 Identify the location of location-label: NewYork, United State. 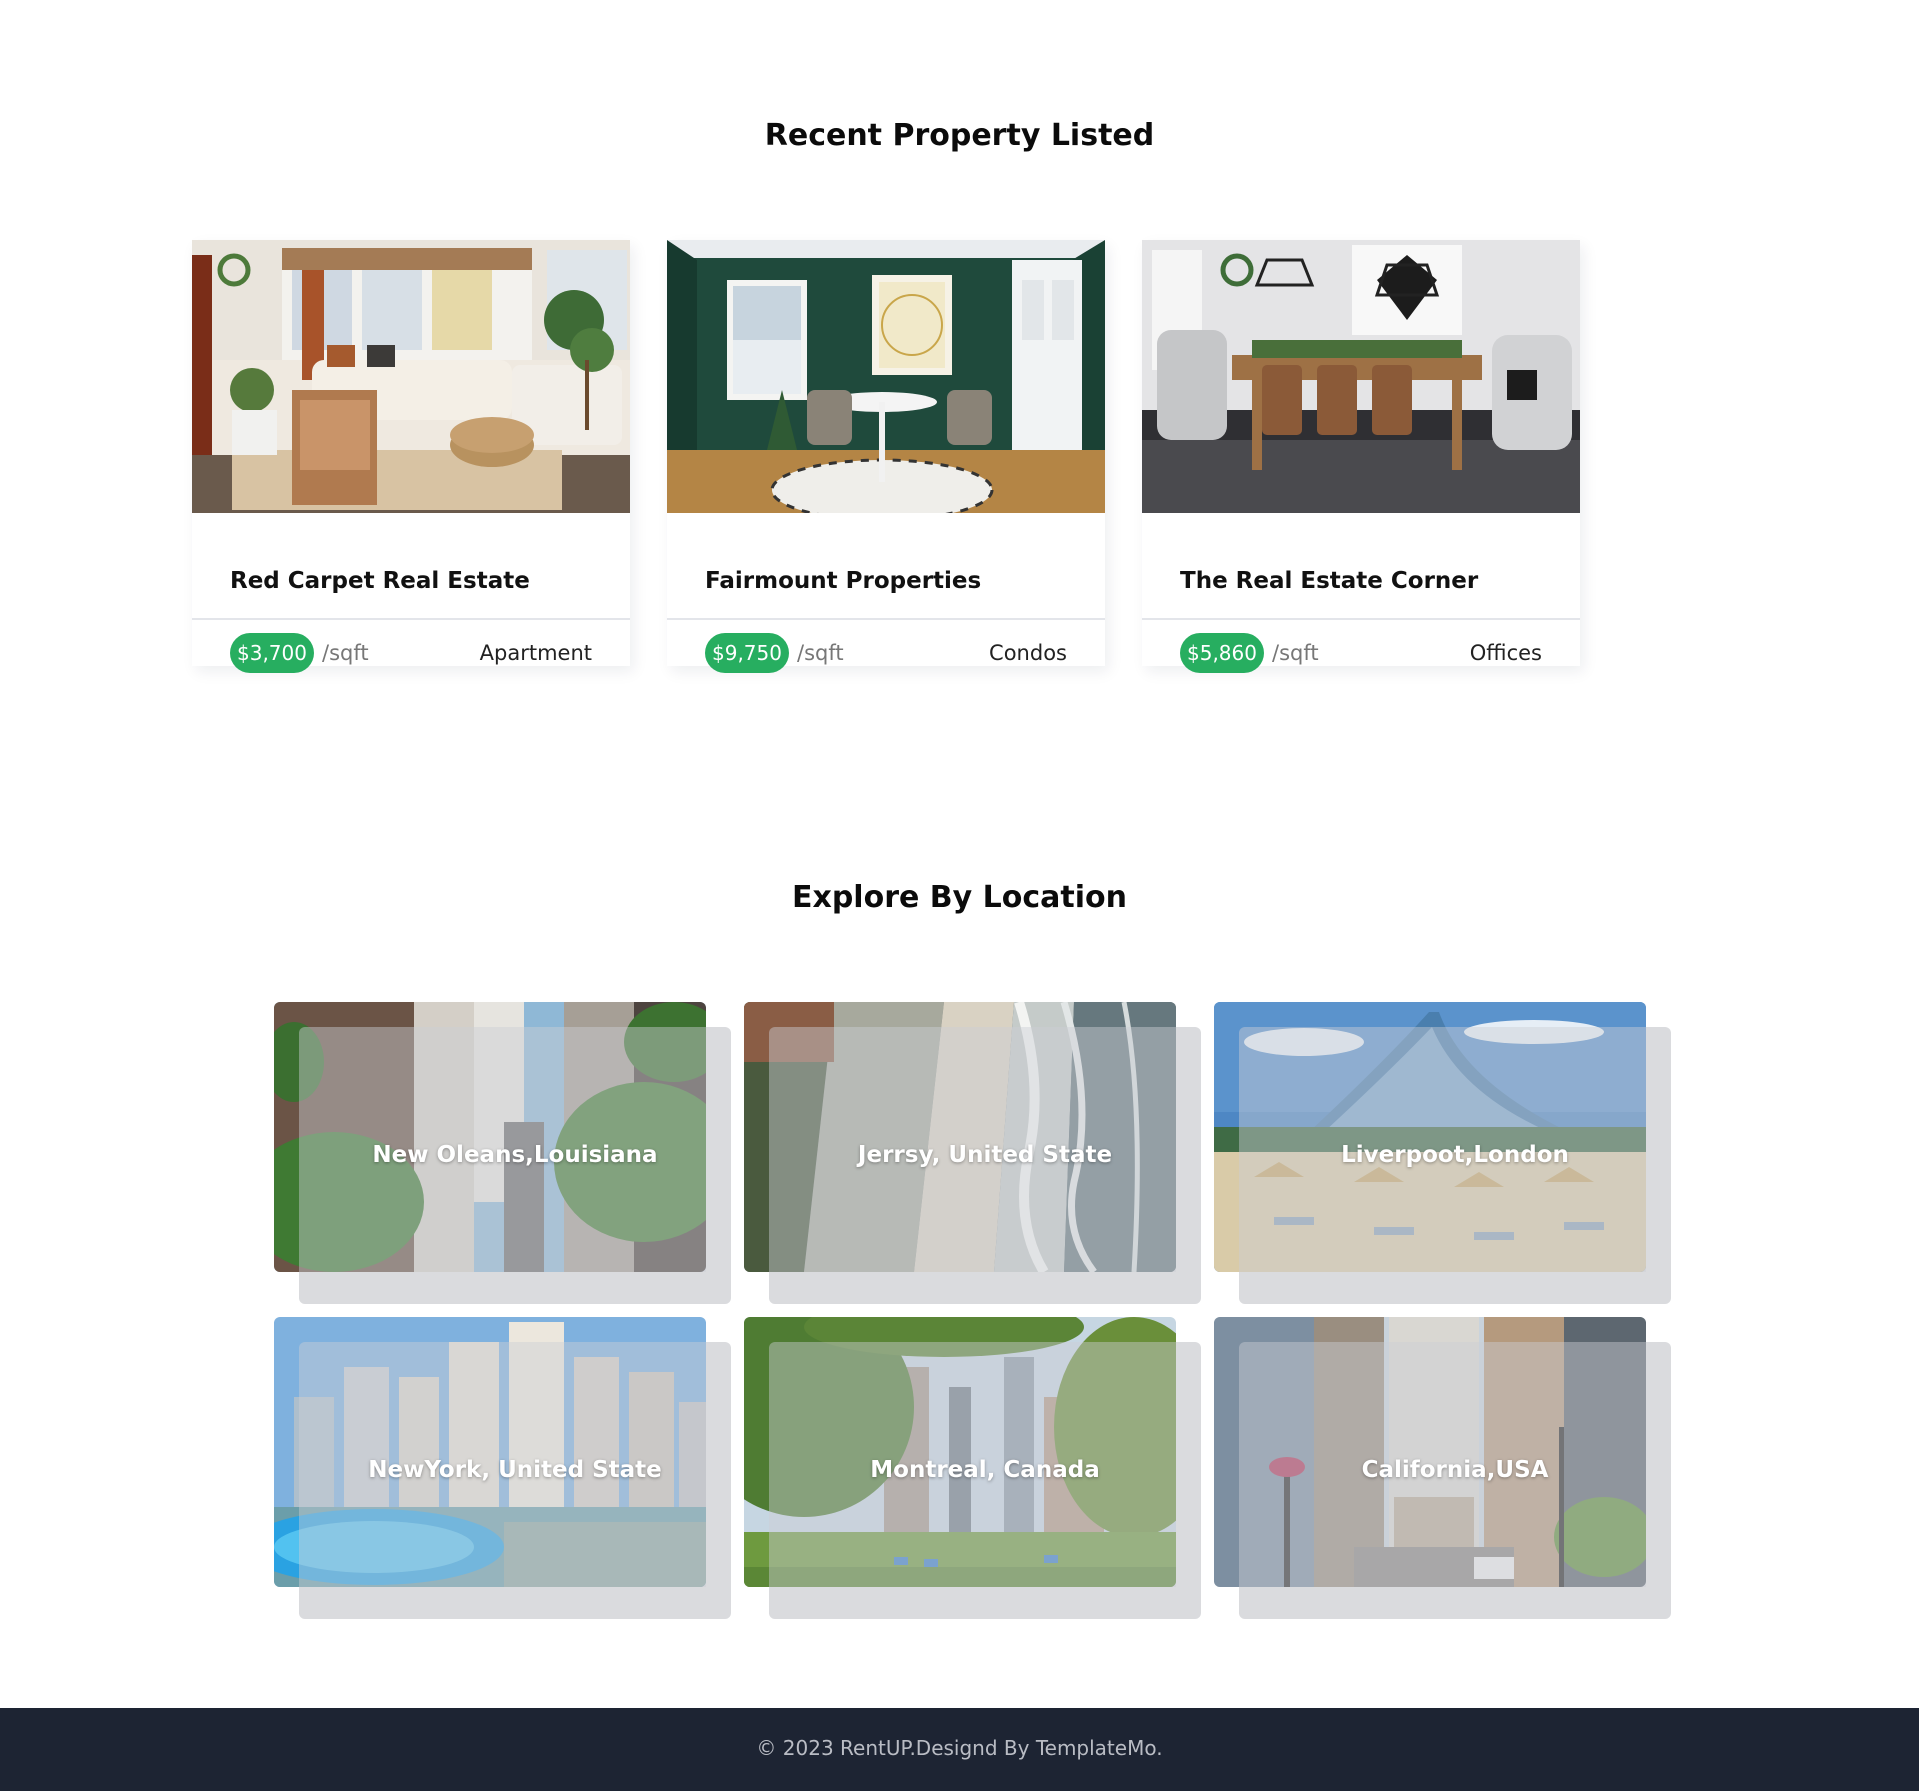
(515, 1470).